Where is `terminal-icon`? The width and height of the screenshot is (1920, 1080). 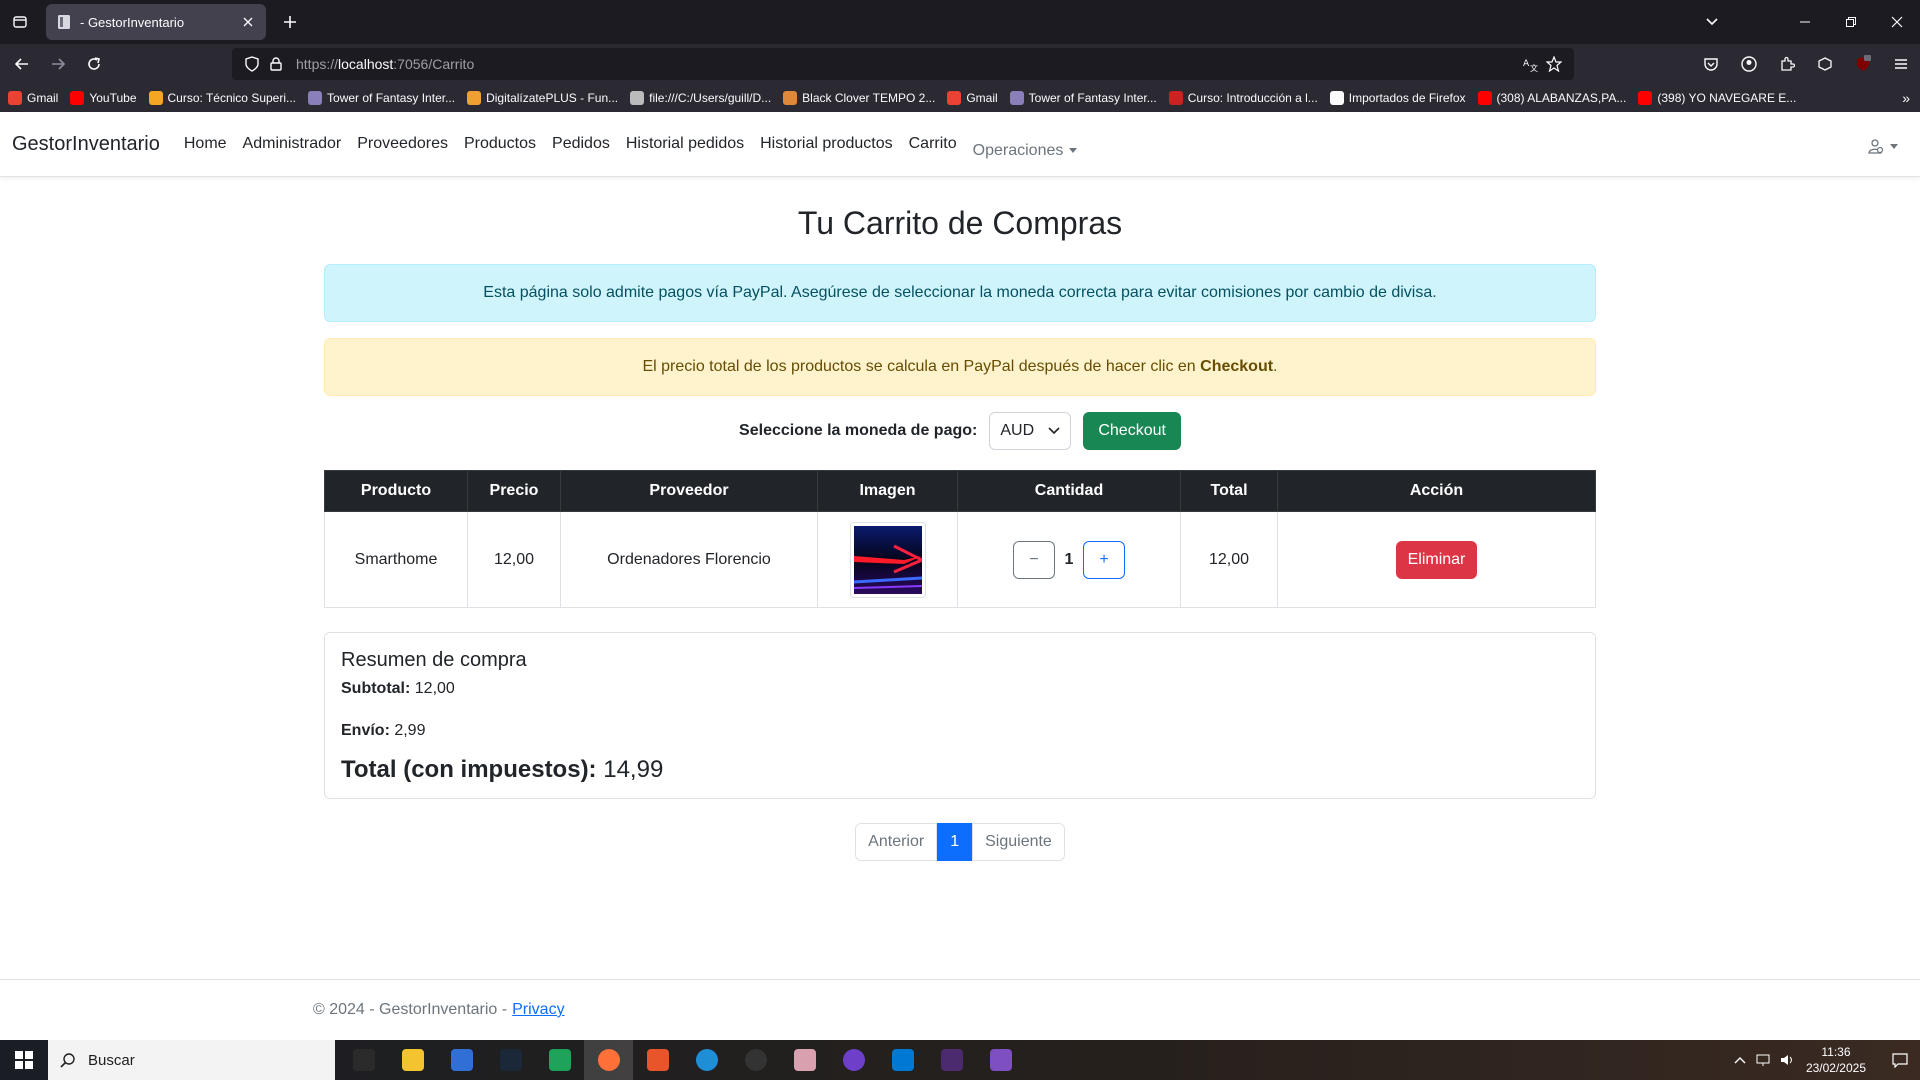
terminal-icon is located at coordinates (951, 1060).